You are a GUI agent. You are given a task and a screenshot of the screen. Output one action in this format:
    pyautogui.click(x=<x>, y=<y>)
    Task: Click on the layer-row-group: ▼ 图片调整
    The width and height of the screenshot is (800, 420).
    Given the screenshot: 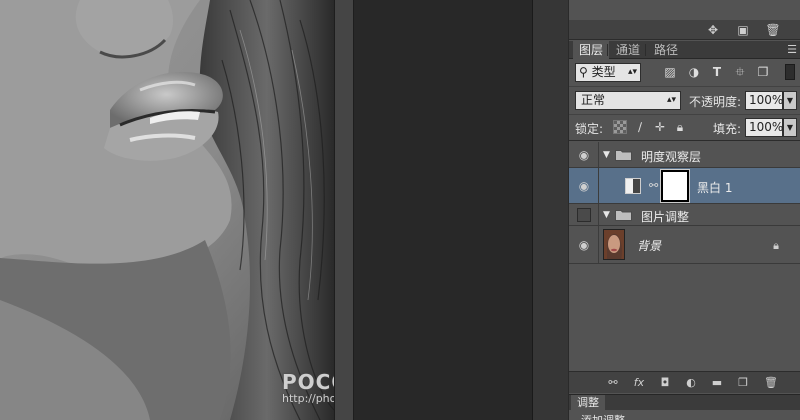 What is the action you would take?
    pyautogui.click(x=684, y=215)
    